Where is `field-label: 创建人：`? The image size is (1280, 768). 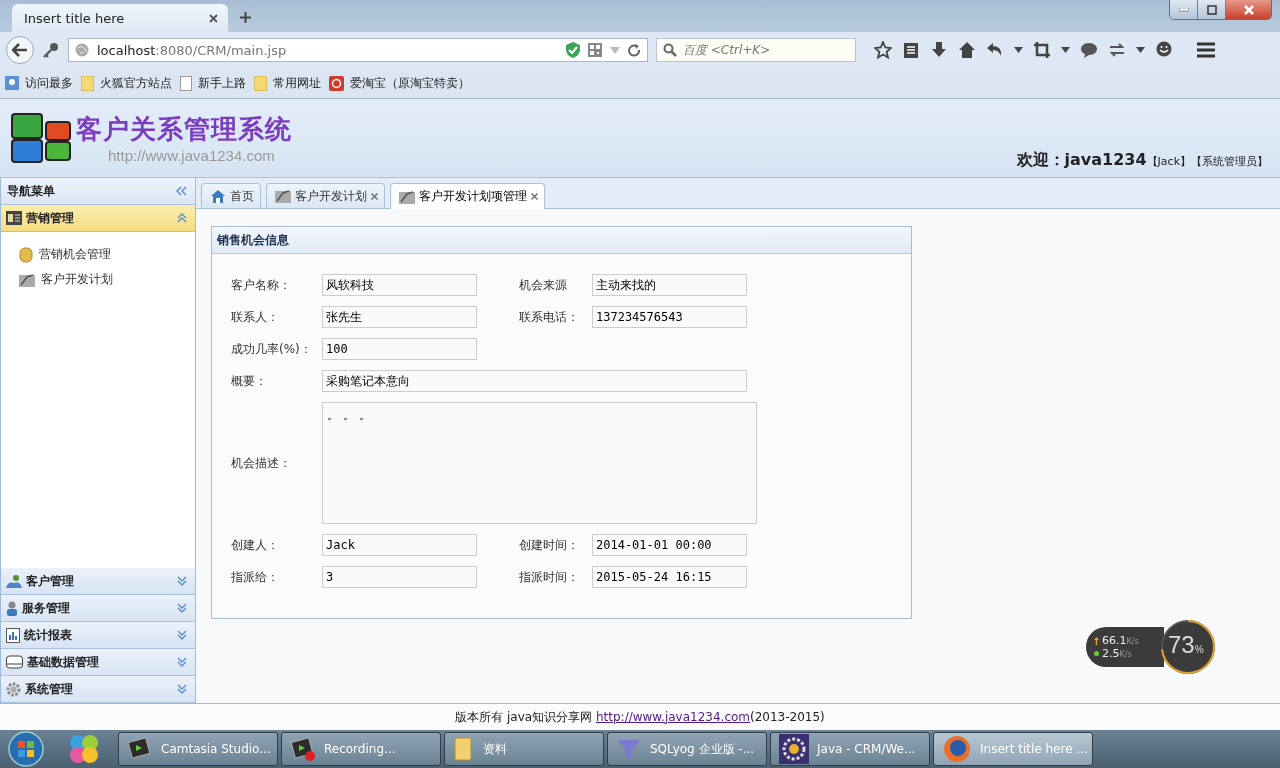
field-label: 创建人： is located at coordinates (255, 545).